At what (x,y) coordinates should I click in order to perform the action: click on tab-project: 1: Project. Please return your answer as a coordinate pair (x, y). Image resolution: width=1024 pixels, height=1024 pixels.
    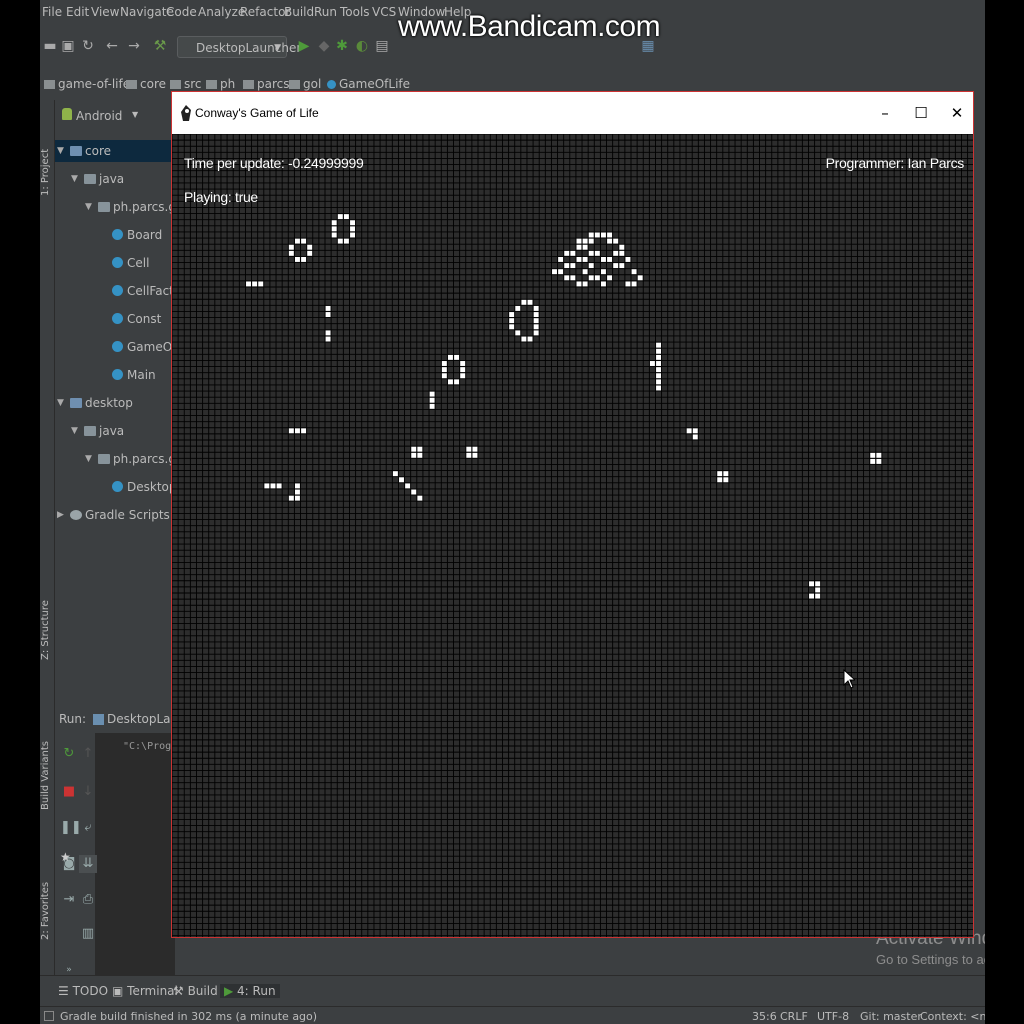
    Looking at the image, I should click on (47, 156).